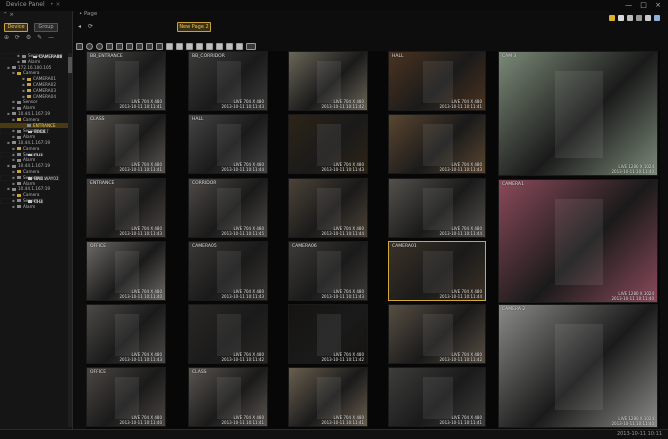 The image size is (668, 439). What do you see at coordinates (229, 46) in the screenshot?
I see `grid-7-icon` at bounding box center [229, 46].